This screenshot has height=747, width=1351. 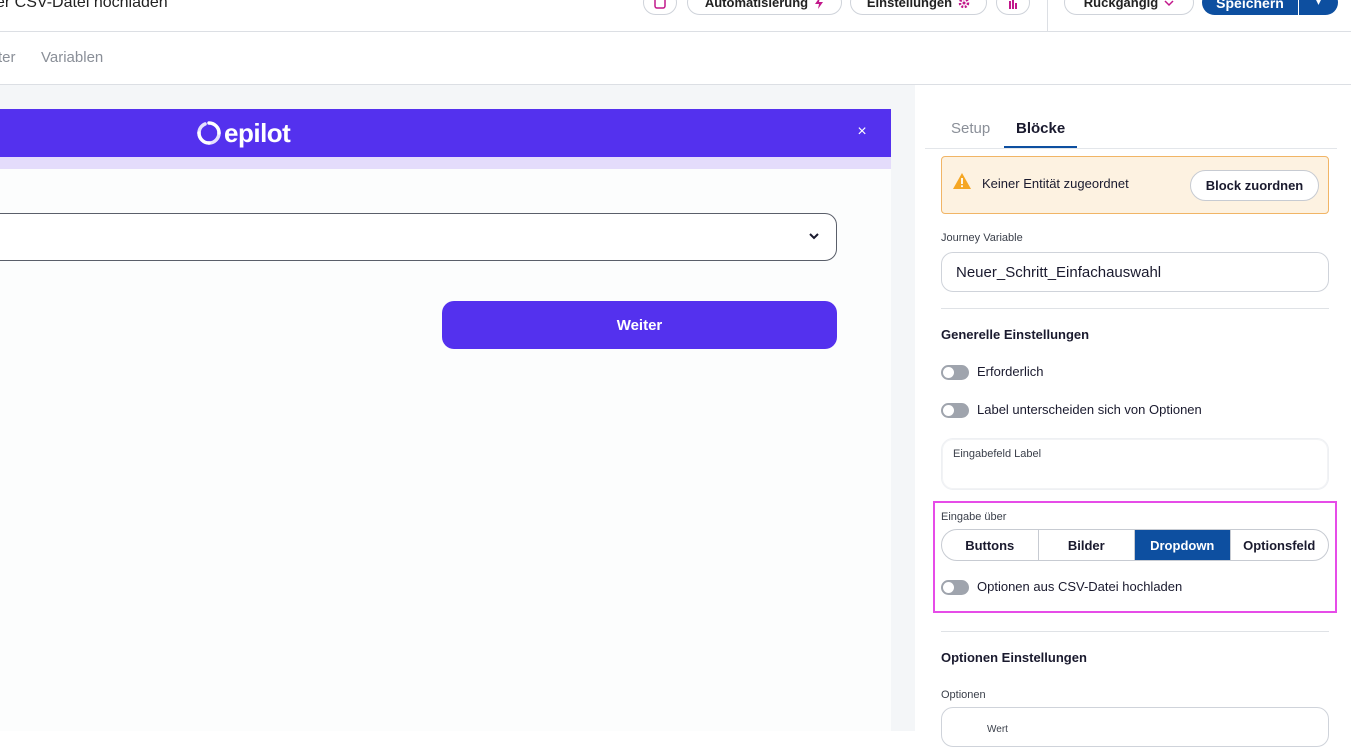 What do you see at coordinates (209, 133) in the screenshot?
I see `logo-icon` at bounding box center [209, 133].